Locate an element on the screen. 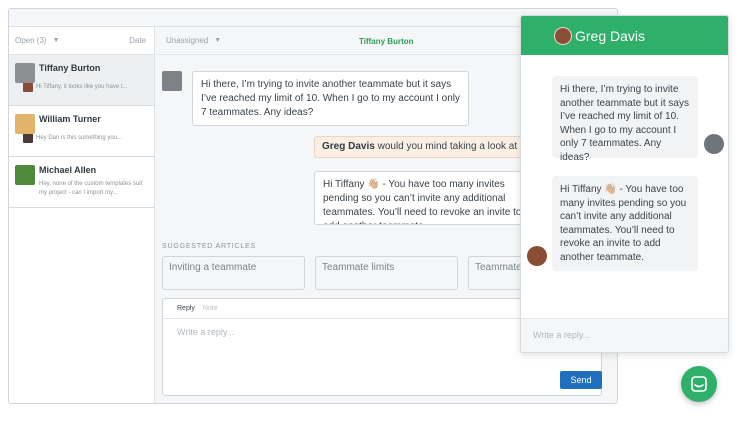 The image size is (750, 437). conversation-name: Michael Allen is located at coordinates (68, 170).